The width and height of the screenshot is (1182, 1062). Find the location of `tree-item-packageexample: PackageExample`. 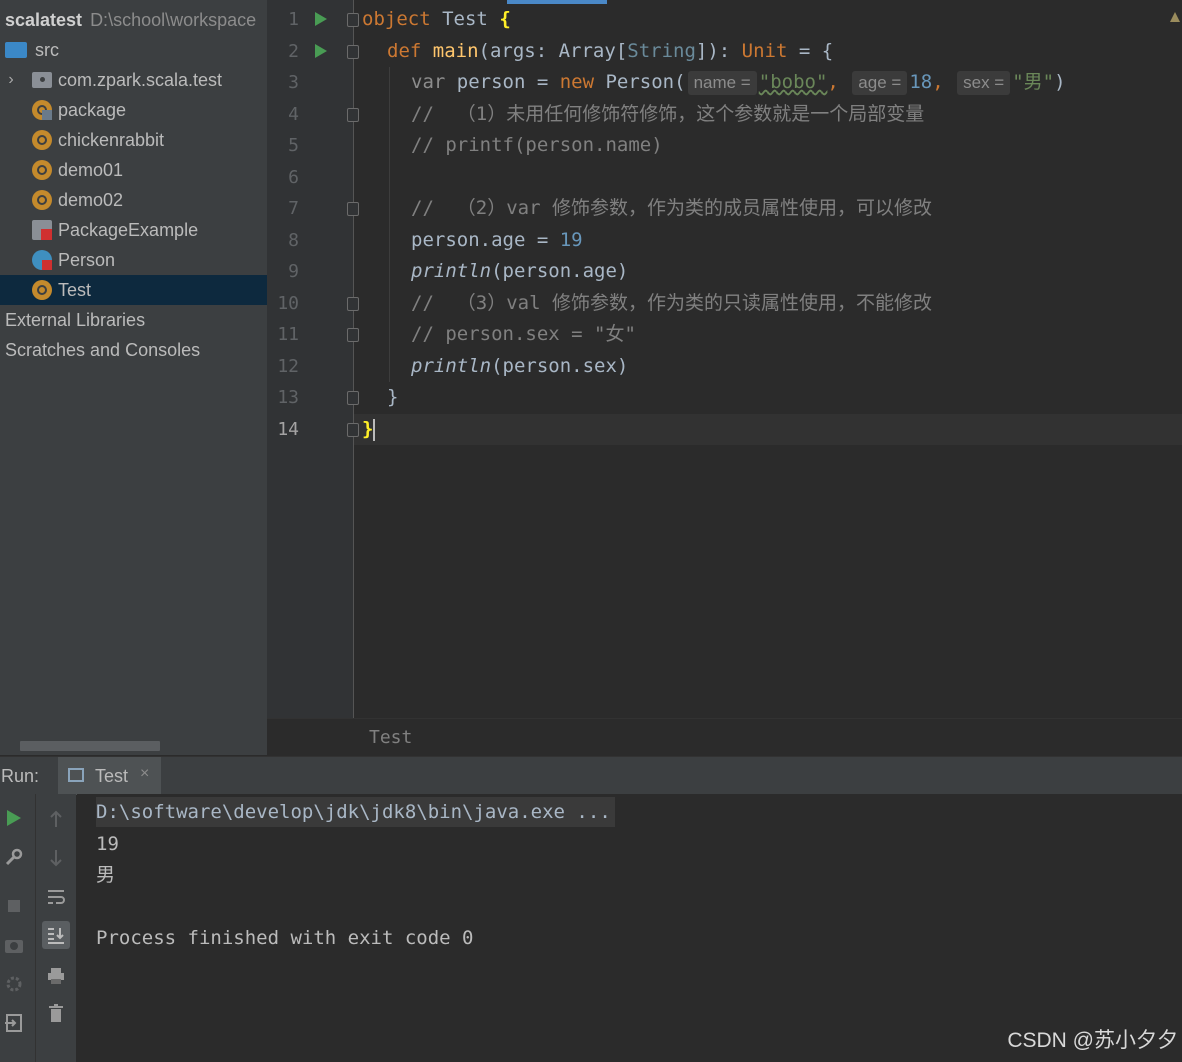

tree-item-packageexample: PackageExample is located at coordinates (133, 230).